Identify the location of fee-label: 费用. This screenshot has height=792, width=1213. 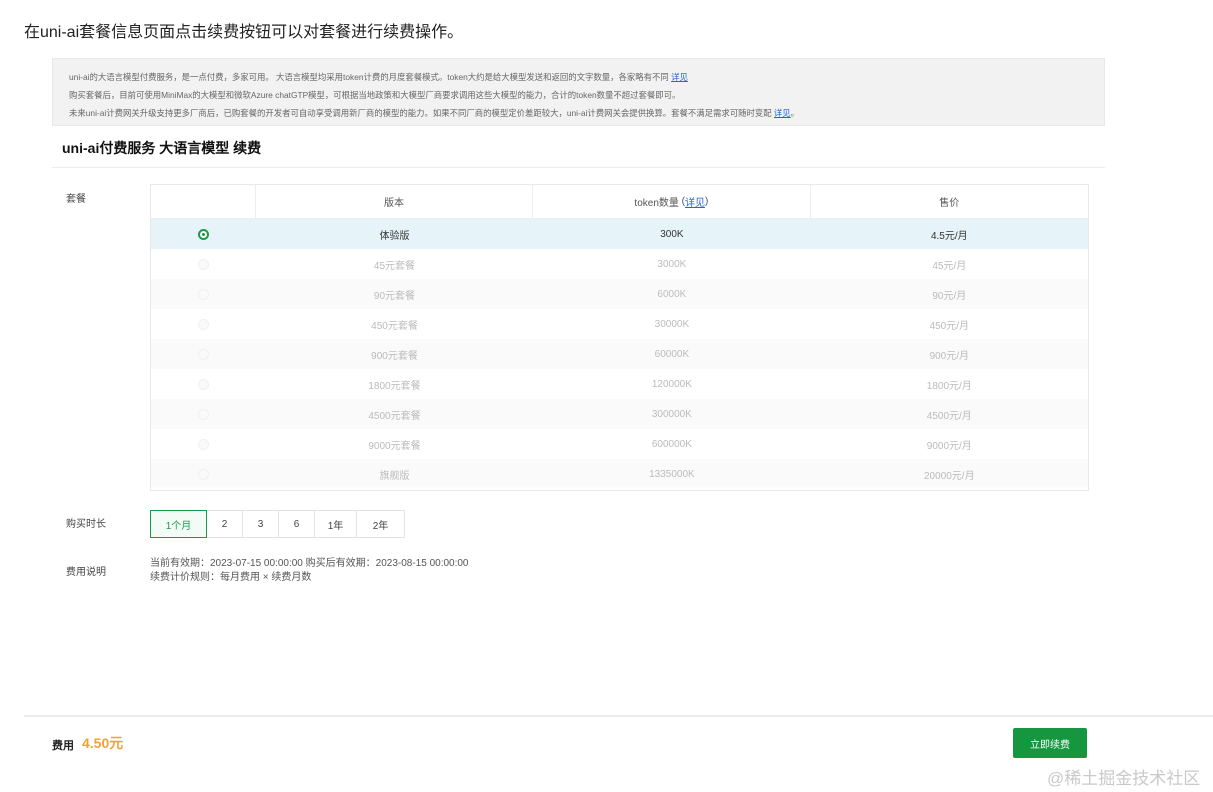
(63, 746).